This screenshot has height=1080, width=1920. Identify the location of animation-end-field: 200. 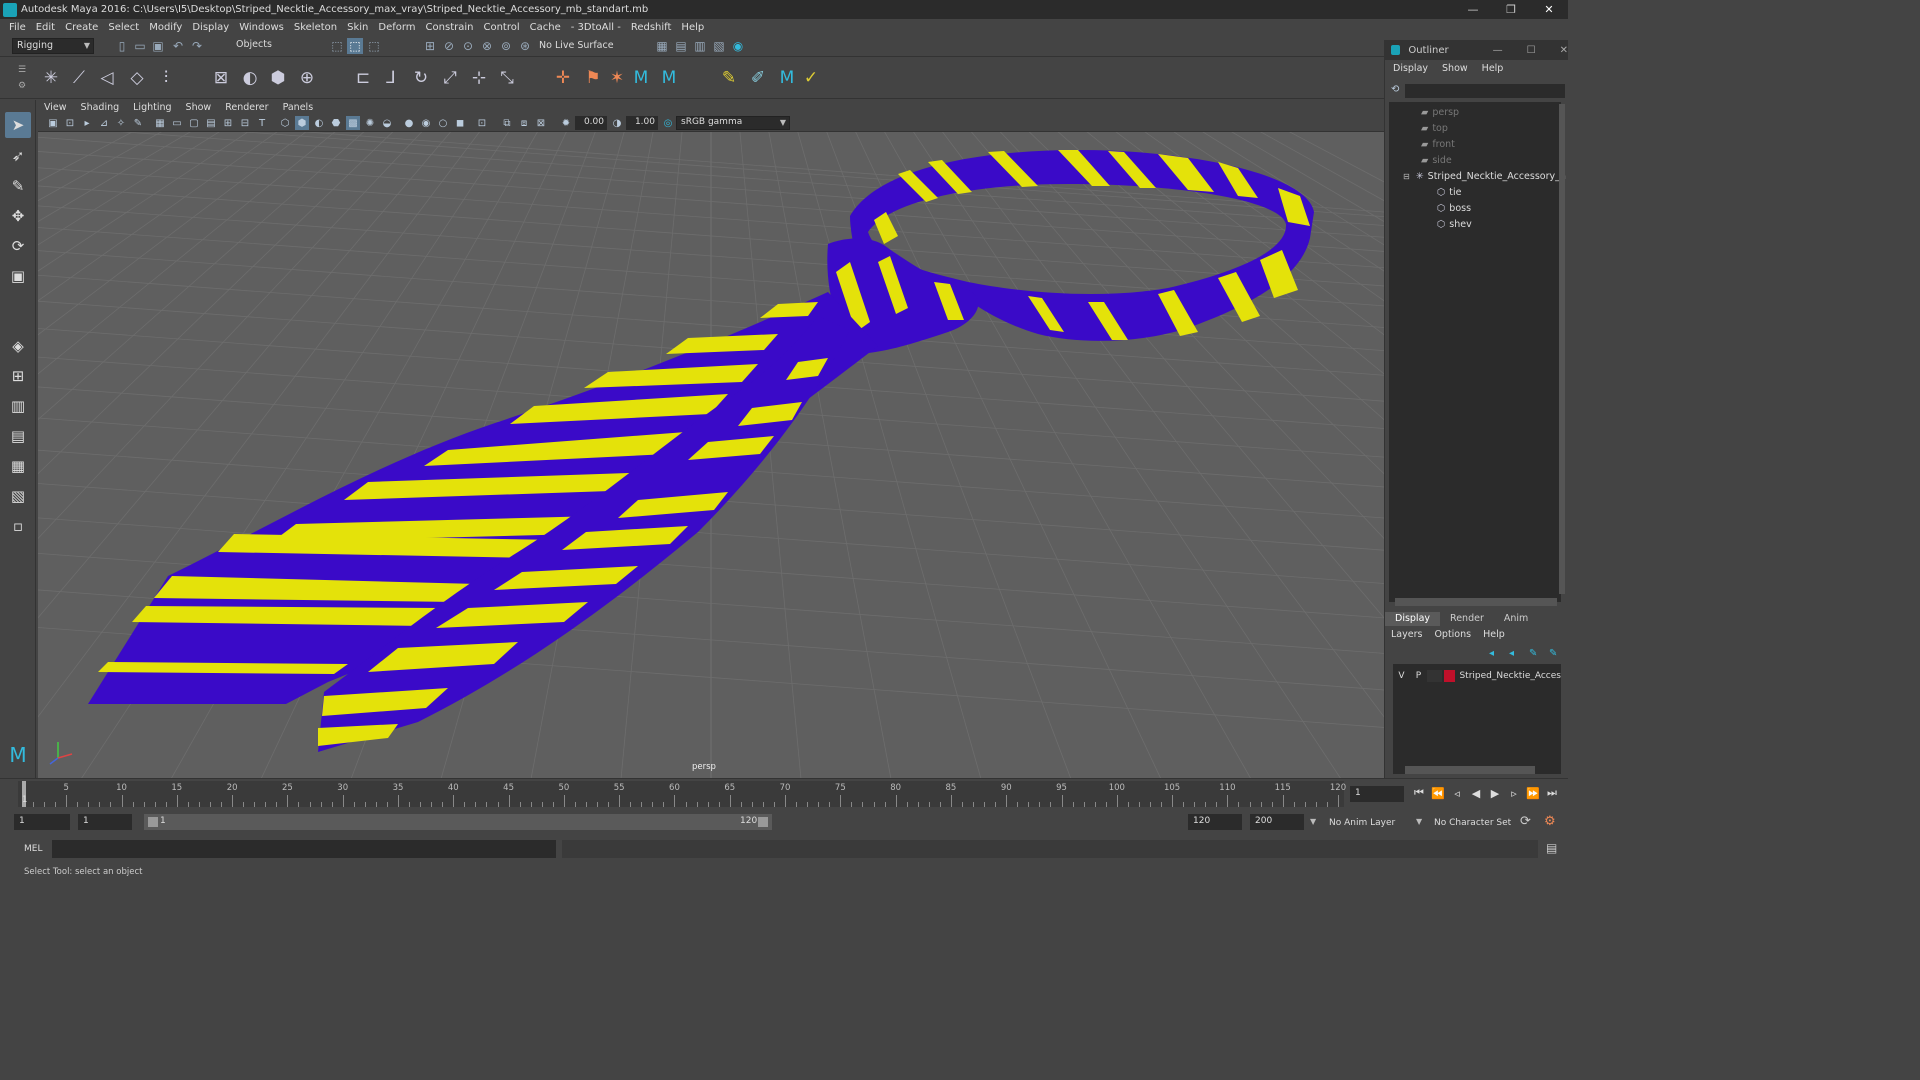
(1277, 822).